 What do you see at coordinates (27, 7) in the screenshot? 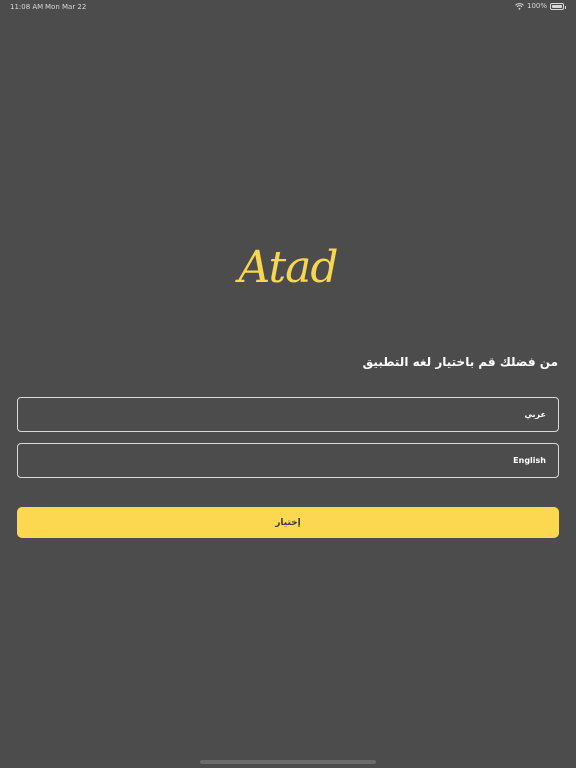
I see `status-time: 11:08 AM` at bounding box center [27, 7].